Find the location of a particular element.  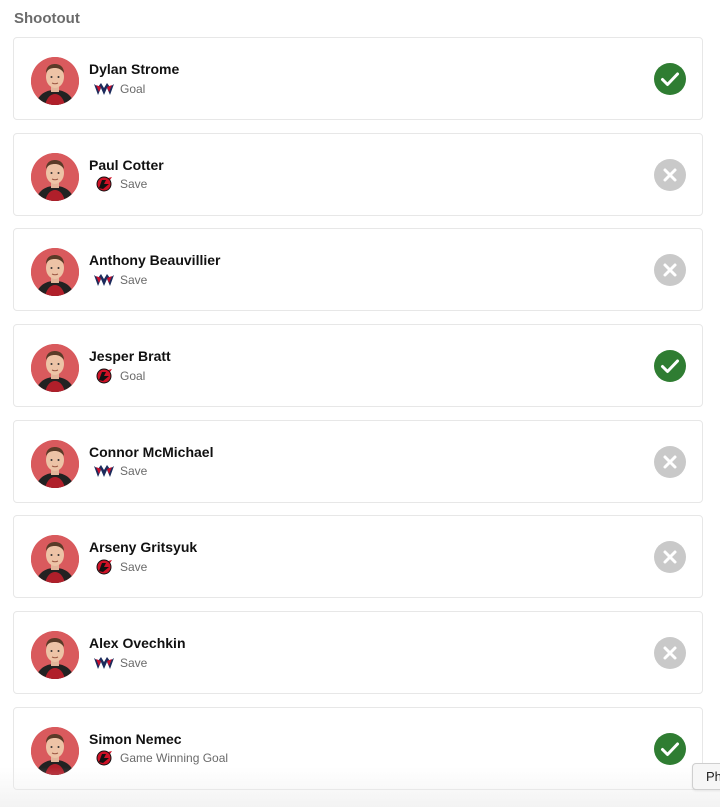

shootout-attempt: Alex Ovechkin Save is located at coordinates (358, 653).